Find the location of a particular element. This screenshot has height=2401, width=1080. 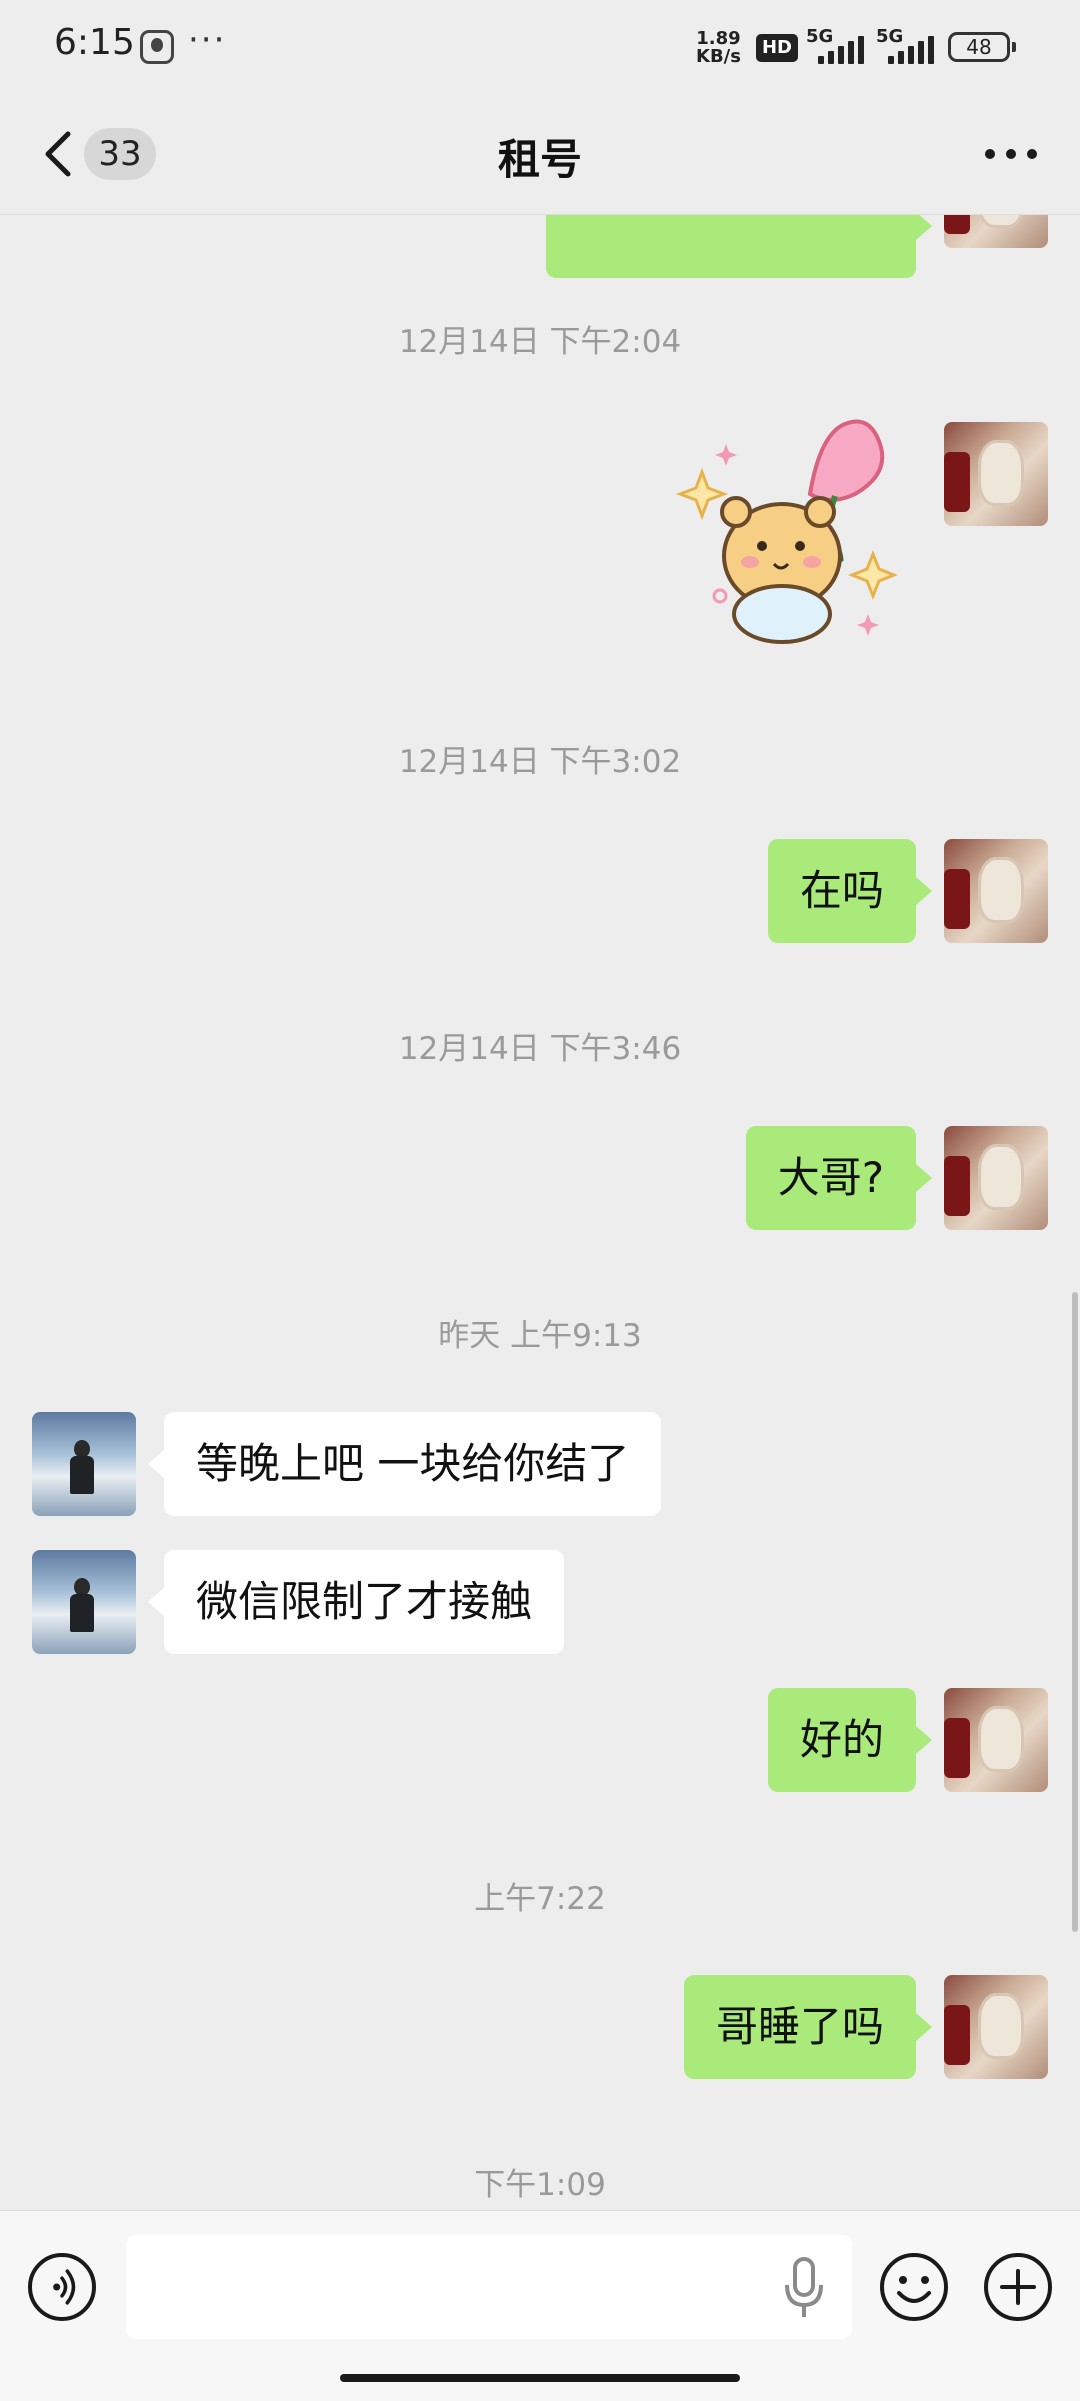

timestamp: 12月14日 下午2:04 is located at coordinates (540, 342).